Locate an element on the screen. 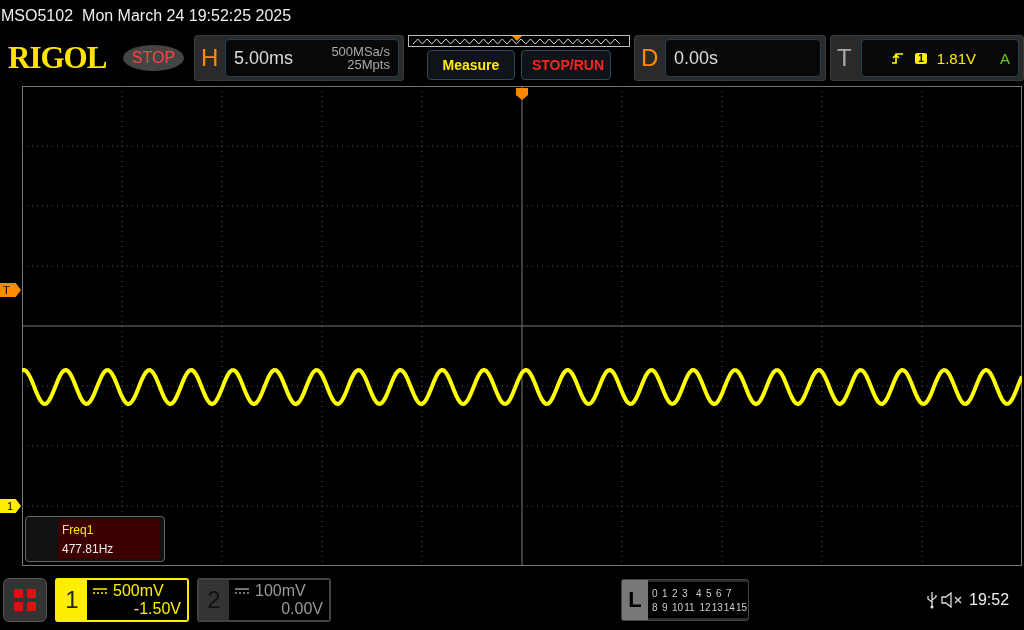  logic-channel-number: 6 is located at coordinates (719, 593).